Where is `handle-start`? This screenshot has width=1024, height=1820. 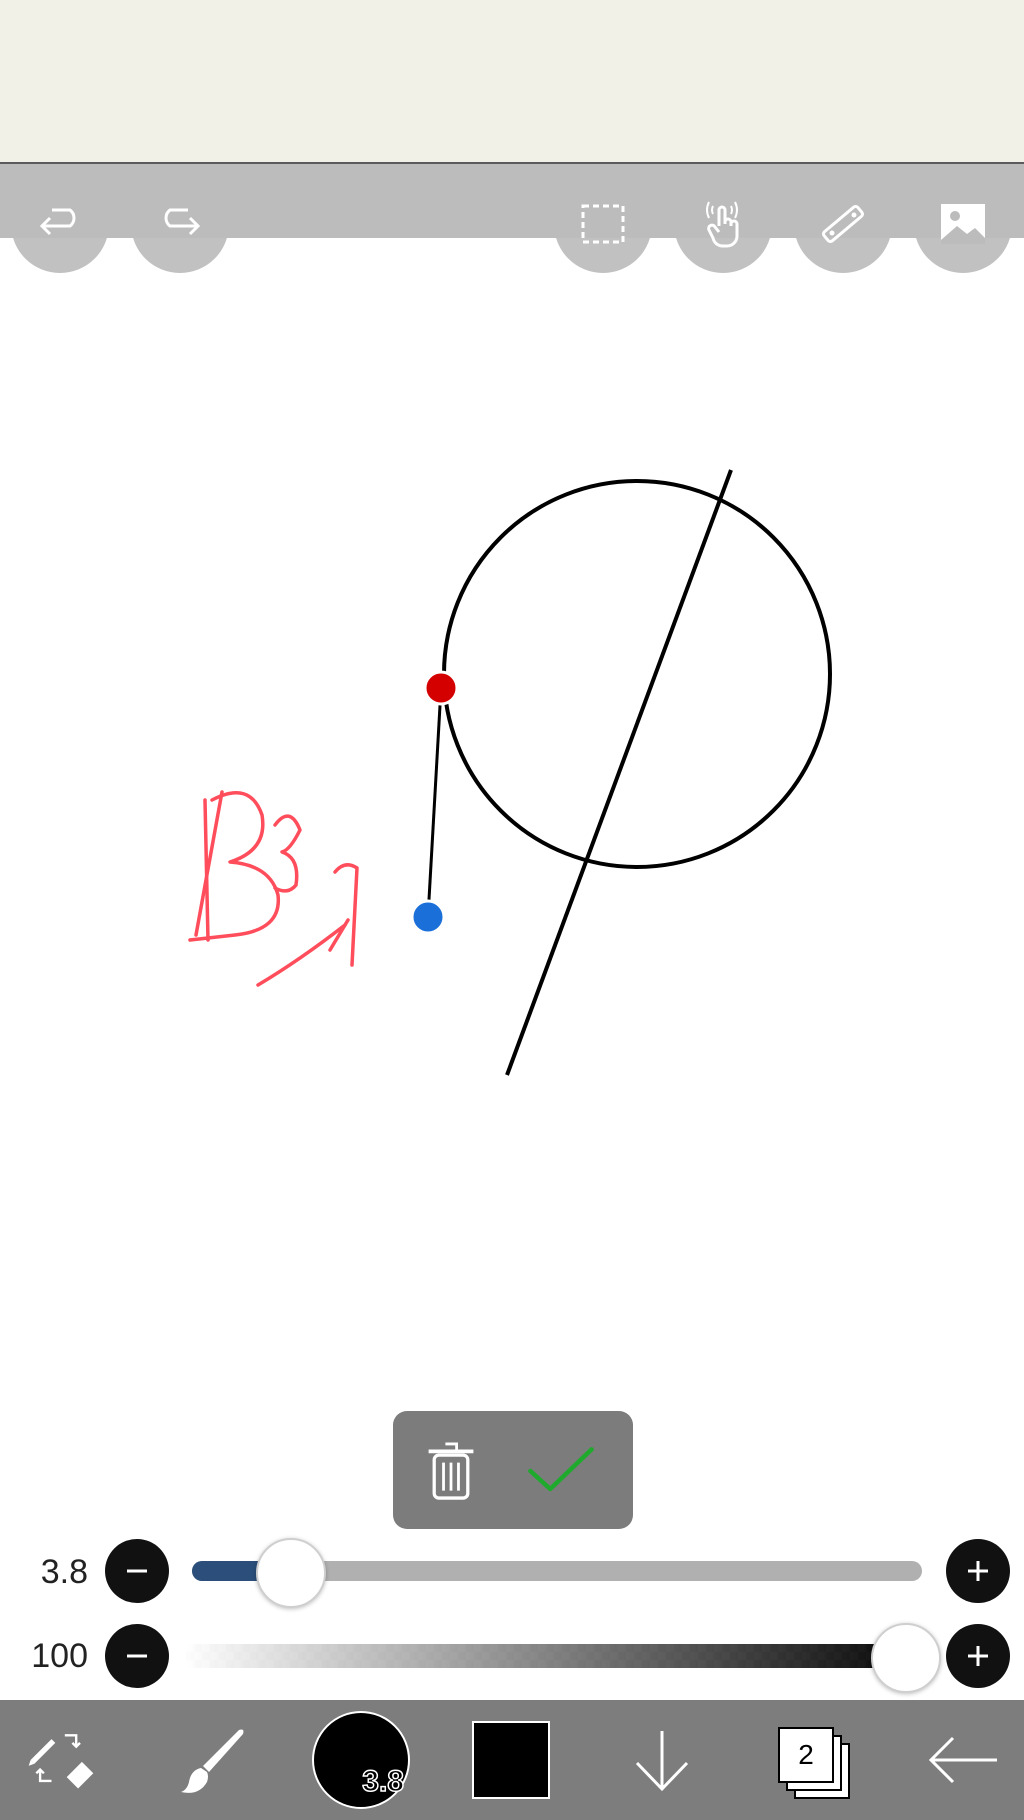
handle-start is located at coordinates (441, 688).